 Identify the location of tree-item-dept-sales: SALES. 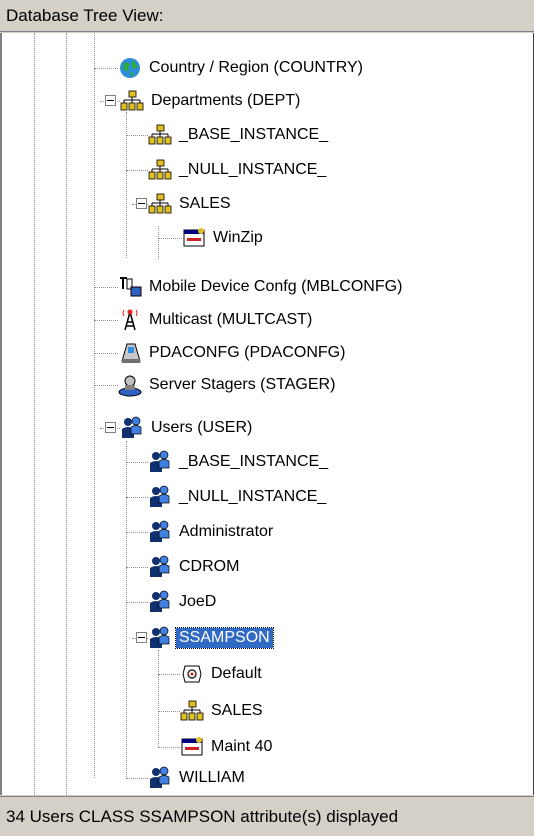
(191, 204).